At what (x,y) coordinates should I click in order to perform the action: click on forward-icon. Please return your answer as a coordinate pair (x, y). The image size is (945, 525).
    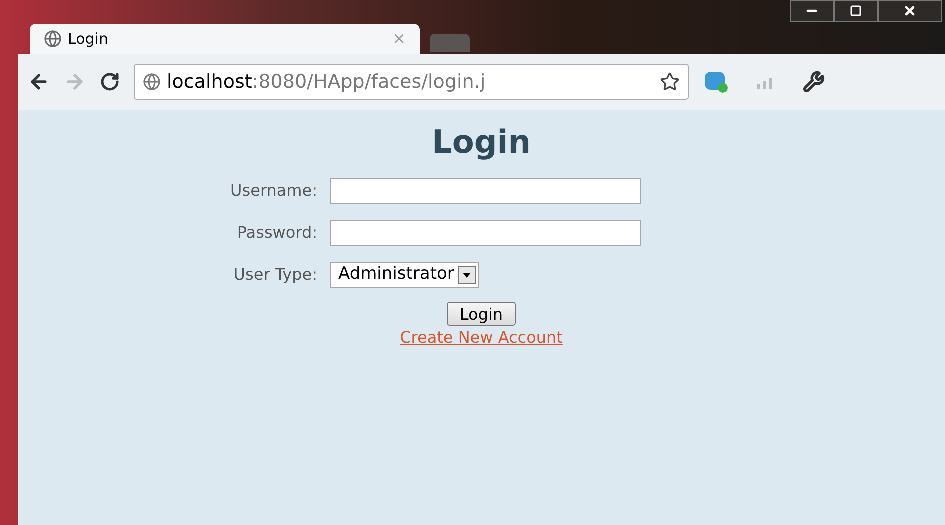
    Looking at the image, I should click on (75, 82).